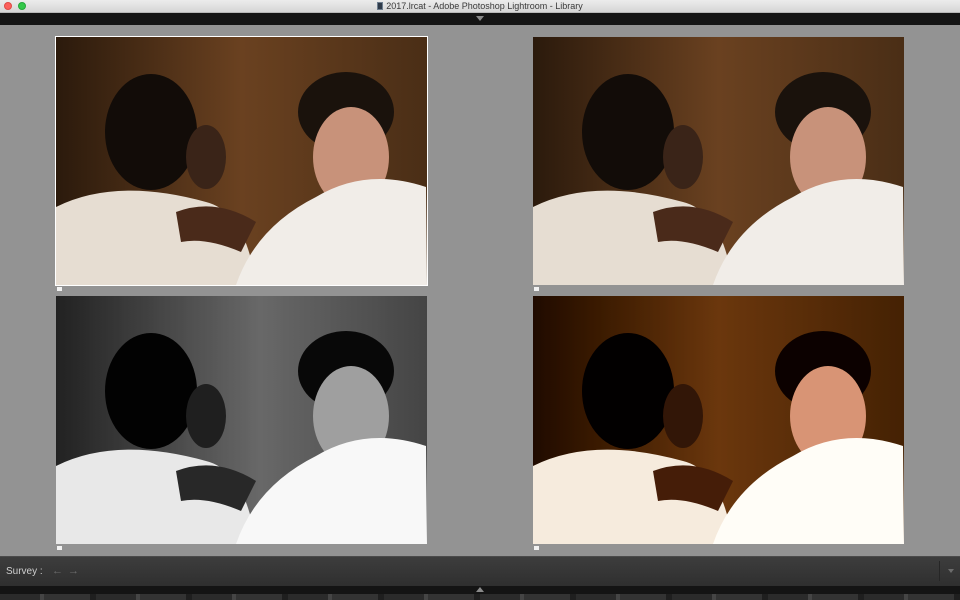 Image resolution: width=960 pixels, height=600 pixels. What do you see at coordinates (939, 571) in the screenshot?
I see `toolbar-divider` at bounding box center [939, 571].